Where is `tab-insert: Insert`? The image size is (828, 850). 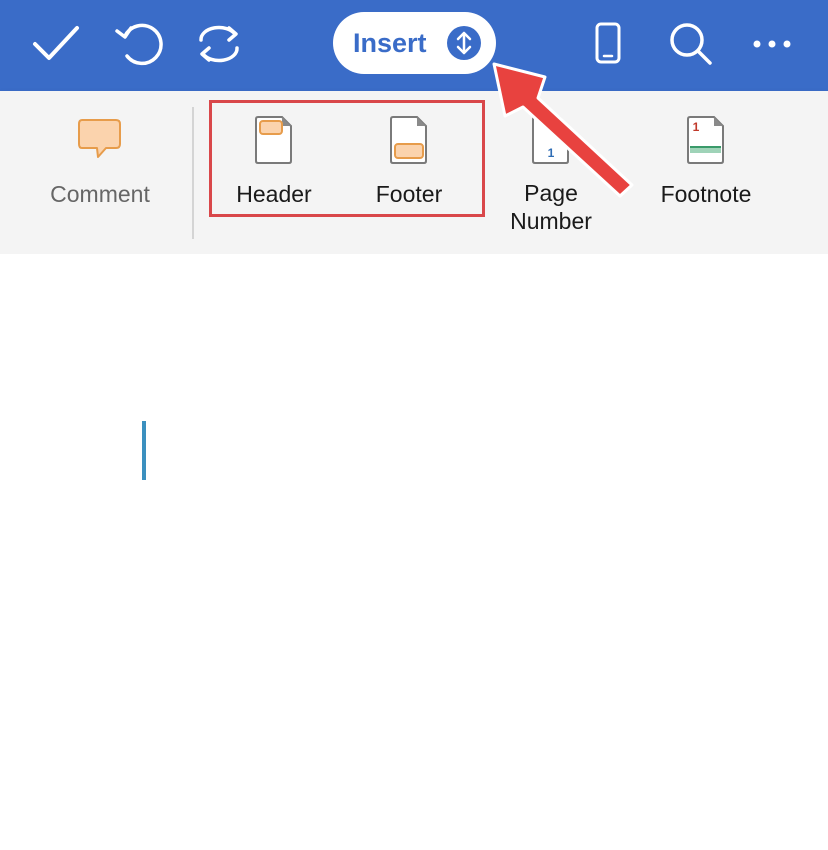 tab-insert: Insert is located at coordinates (414, 43).